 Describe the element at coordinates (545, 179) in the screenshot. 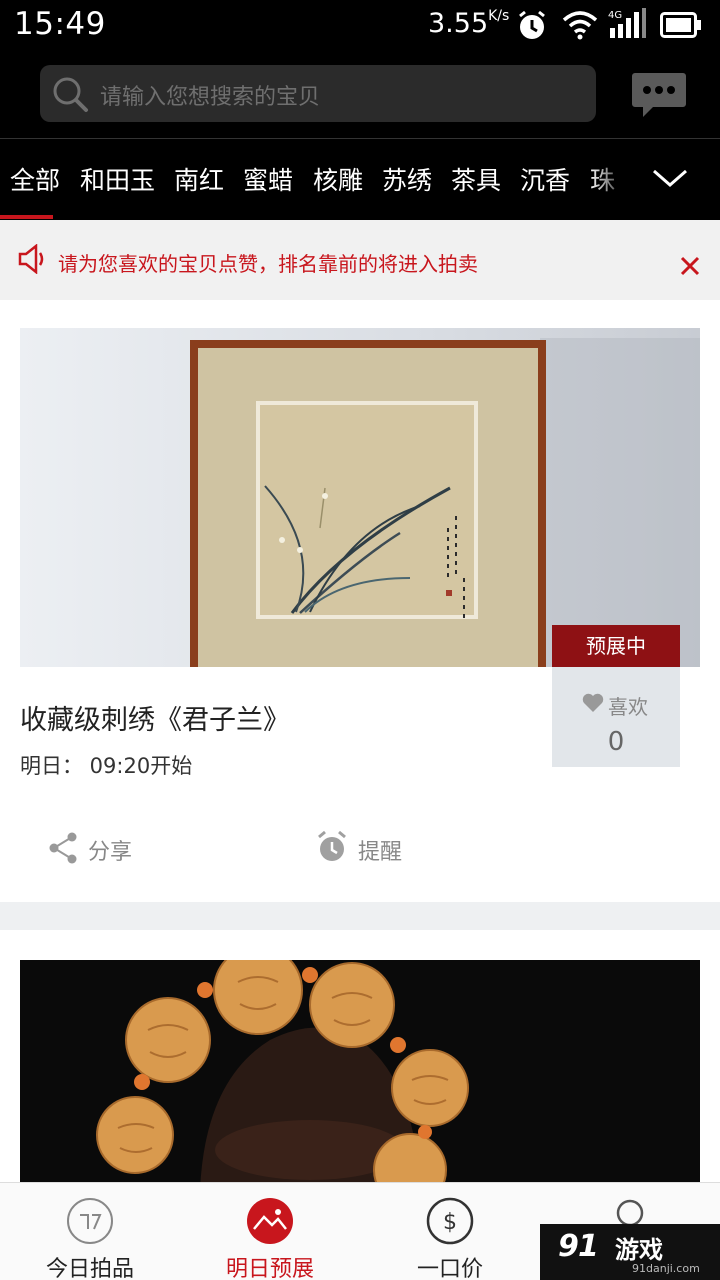

I see `category-tab: 沉香` at that location.